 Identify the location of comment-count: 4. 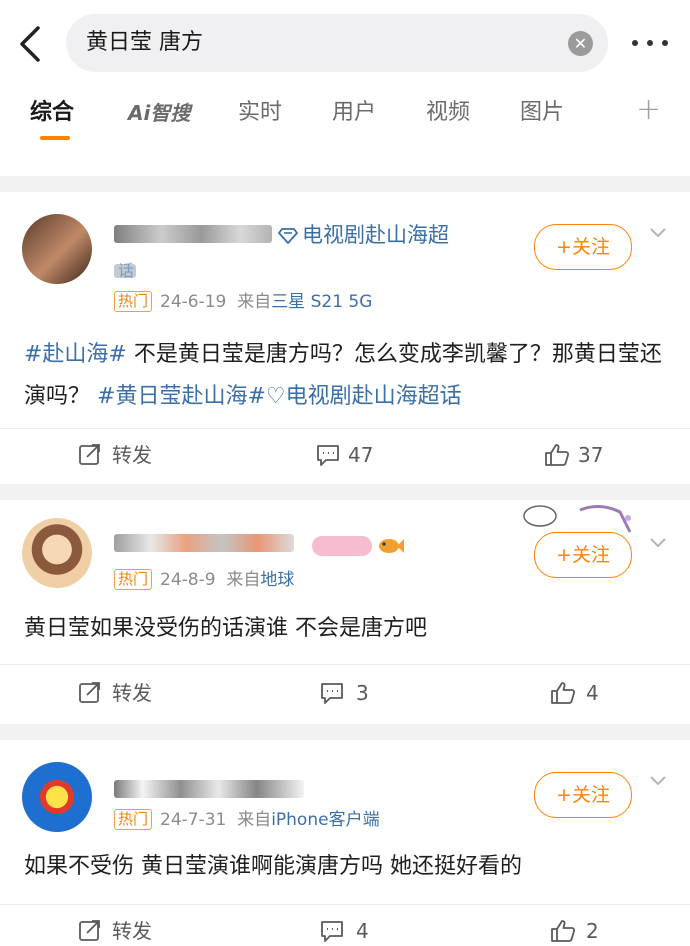
(362, 931).